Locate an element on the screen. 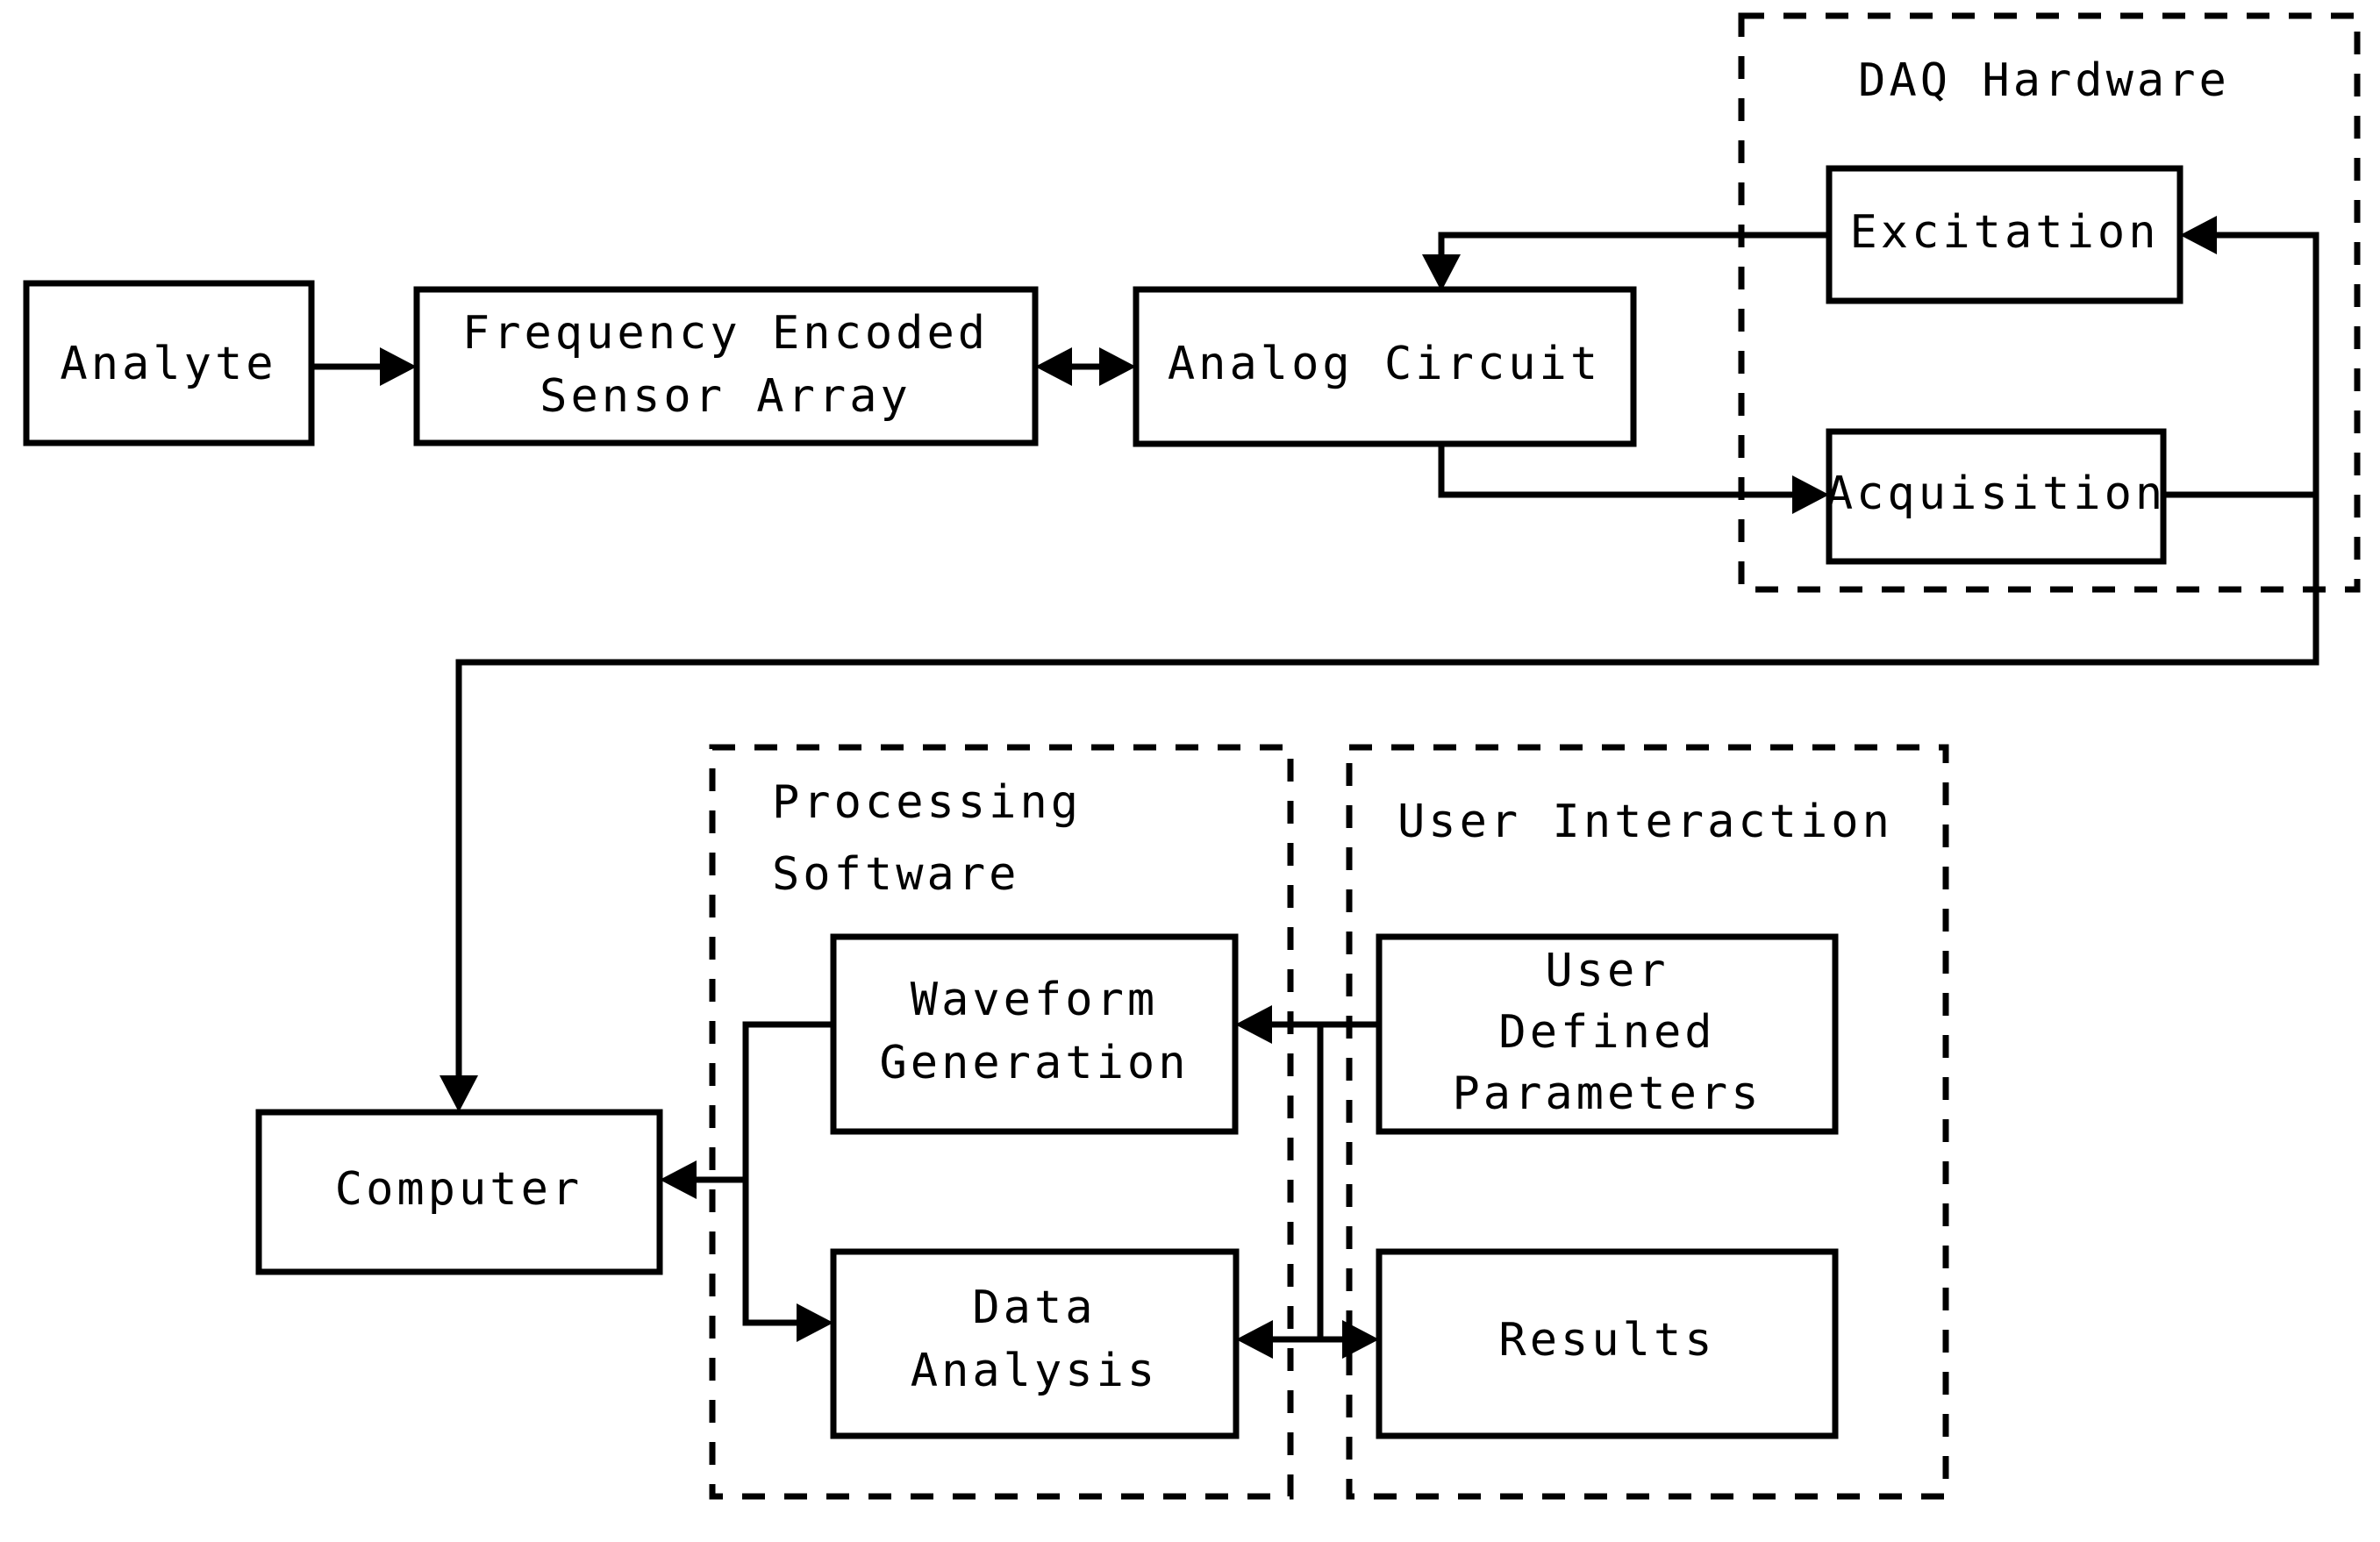 This screenshot has height=1542, width=2380. block-analyte-label: Analyte is located at coordinates (168, 364).